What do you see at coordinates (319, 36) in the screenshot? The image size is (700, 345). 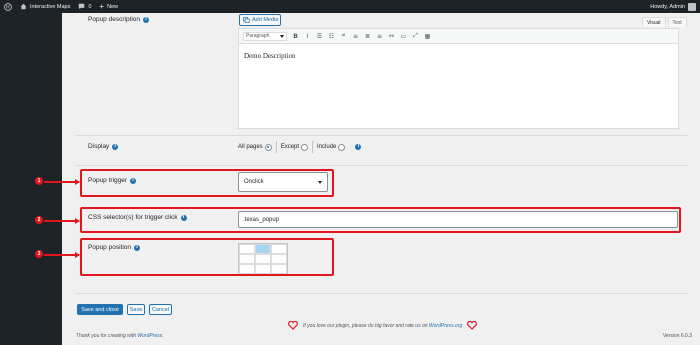 I see `bulleted-list-icon: ☰` at bounding box center [319, 36].